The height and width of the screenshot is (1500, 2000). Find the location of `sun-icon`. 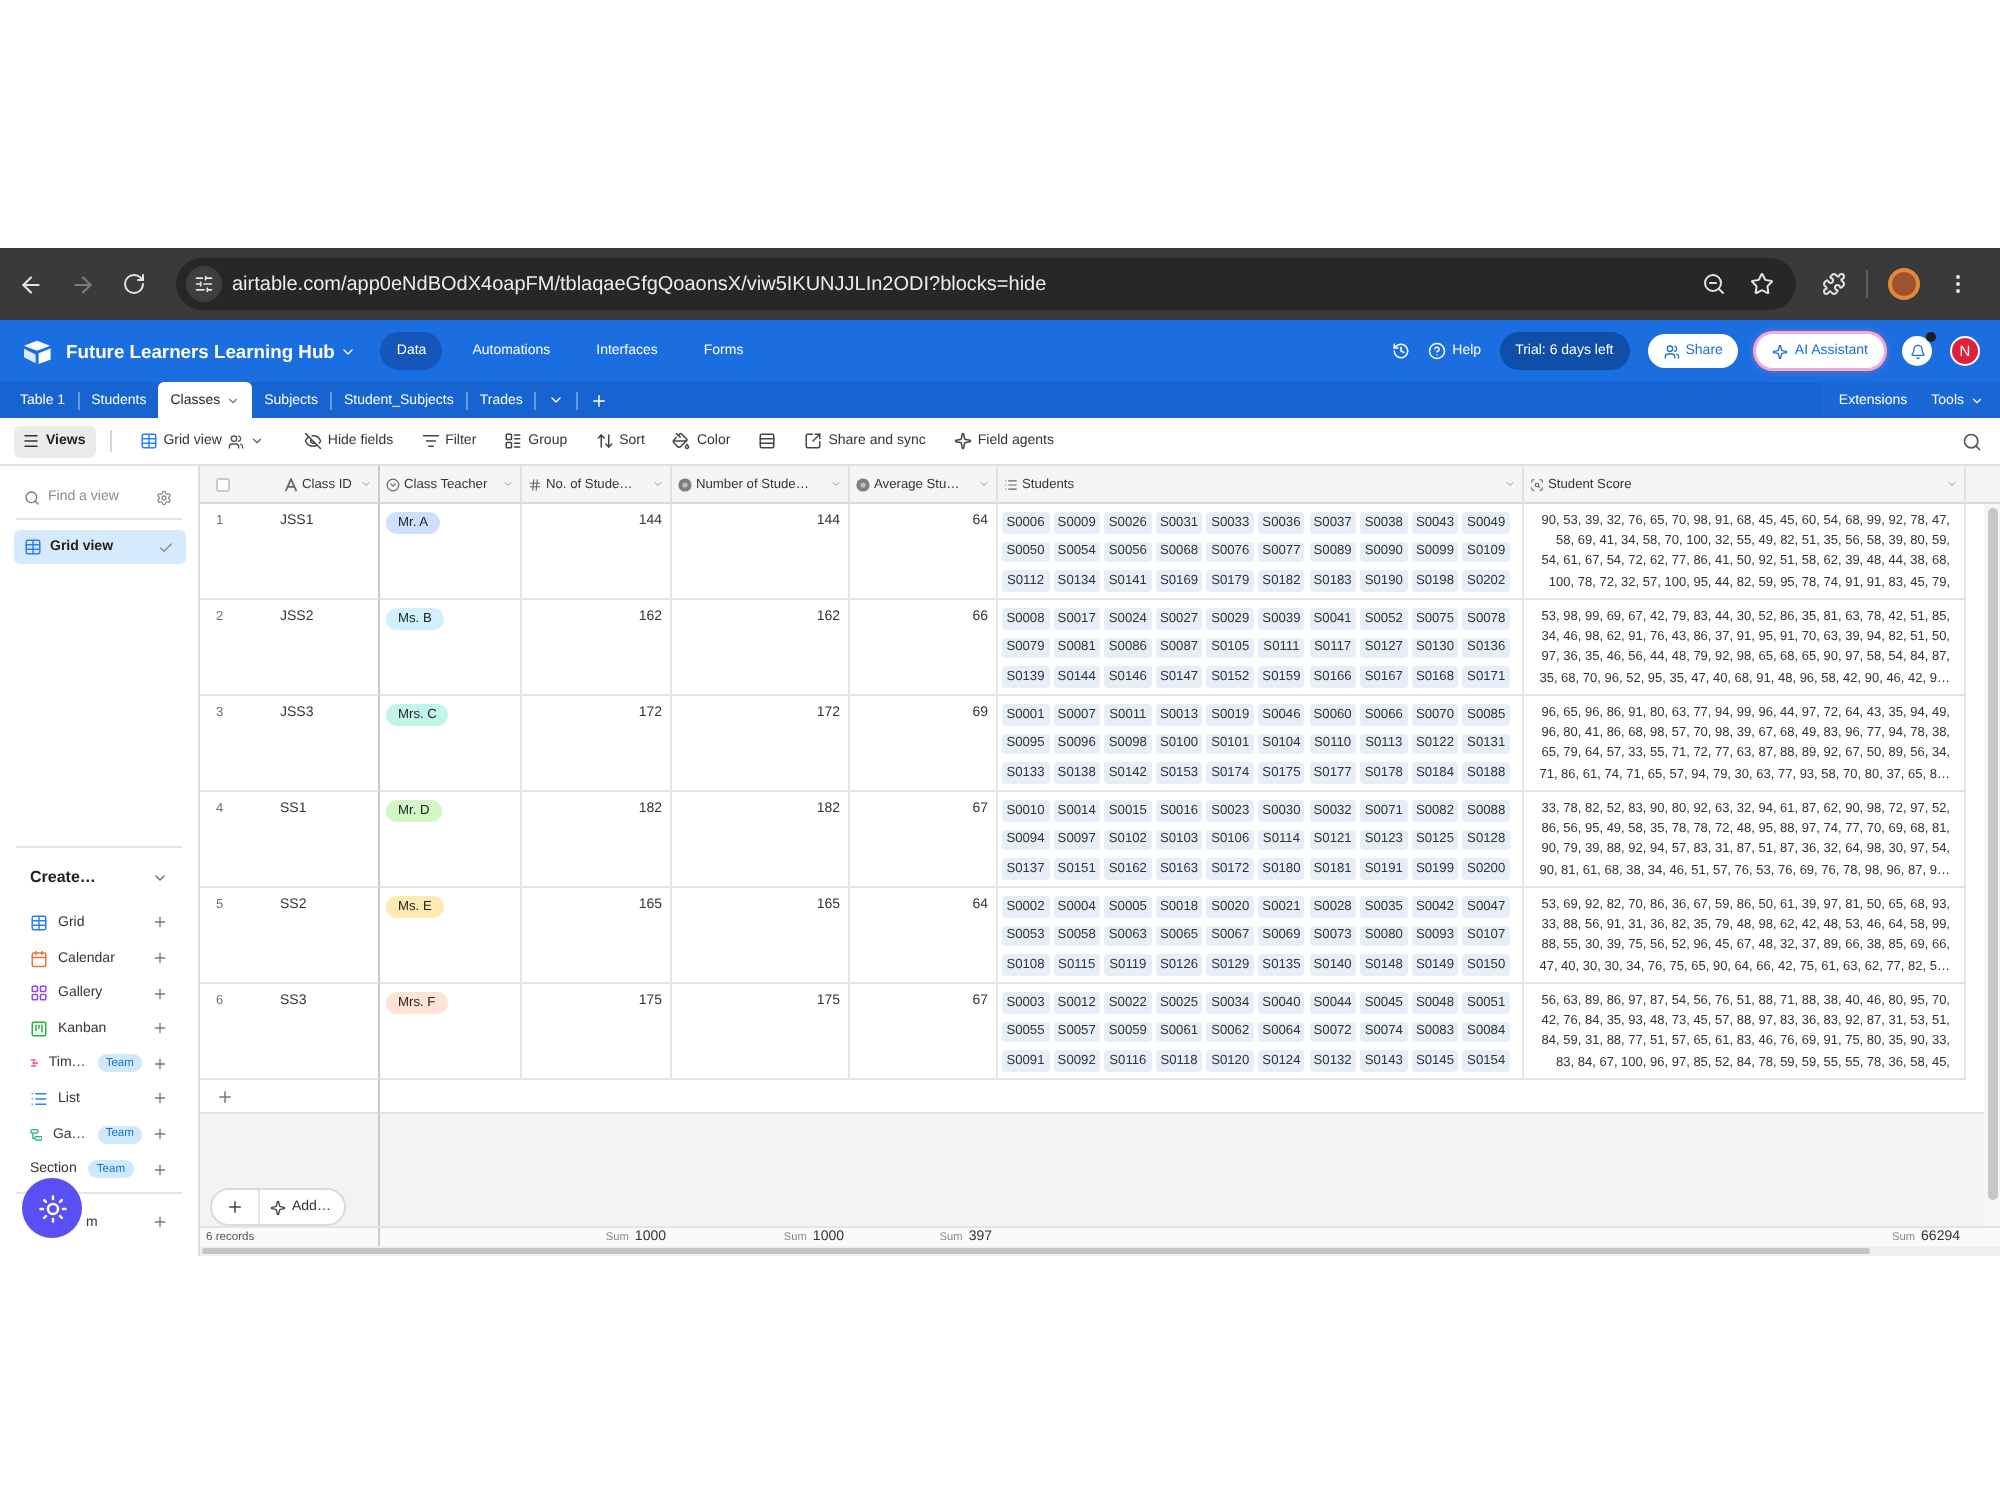

sun-icon is located at coordinates (52, 1208).